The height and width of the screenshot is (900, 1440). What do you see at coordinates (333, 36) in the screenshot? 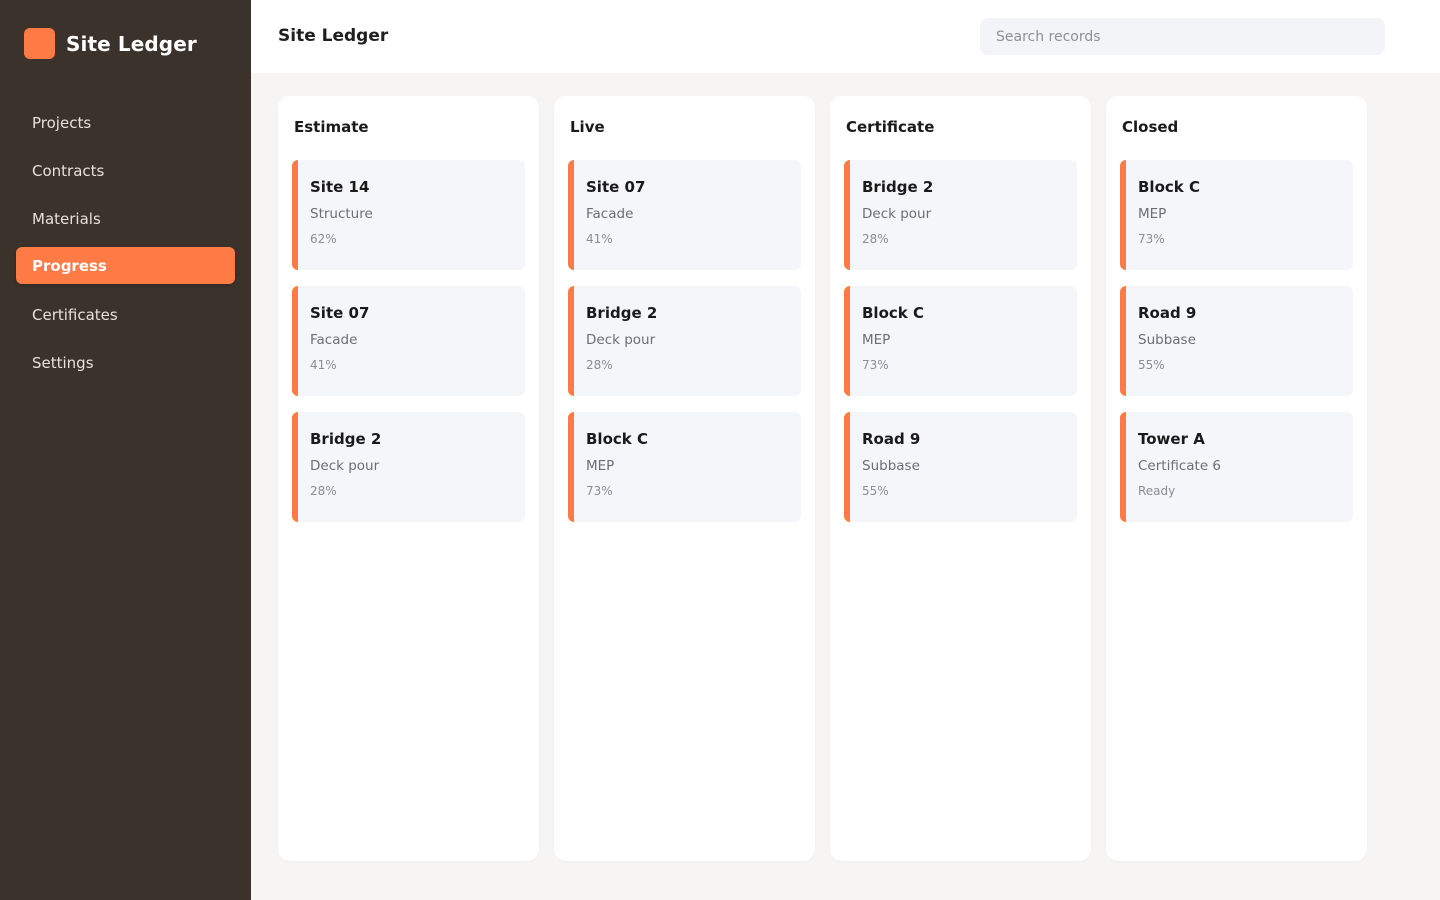
I see `page-title: Site Ledger` at bounding box center [333, 36].